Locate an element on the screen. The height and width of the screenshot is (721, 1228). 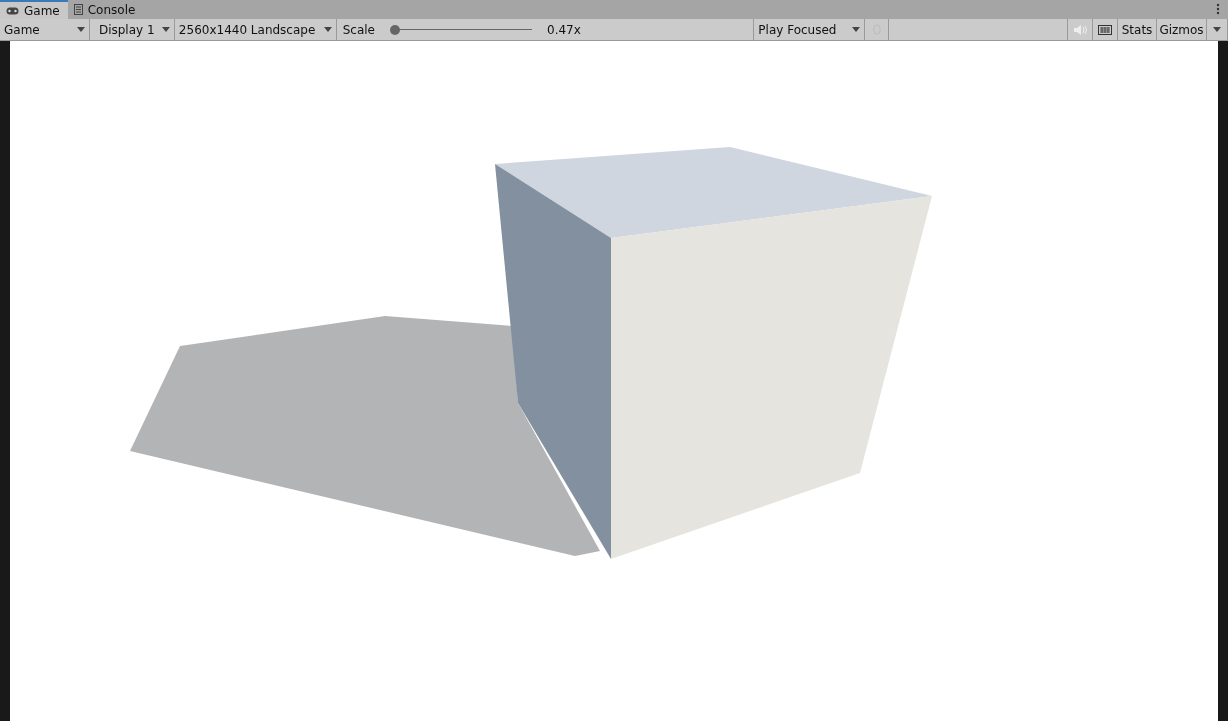
gizmos-button: Gizmos is located at coordinates (1182, 29).